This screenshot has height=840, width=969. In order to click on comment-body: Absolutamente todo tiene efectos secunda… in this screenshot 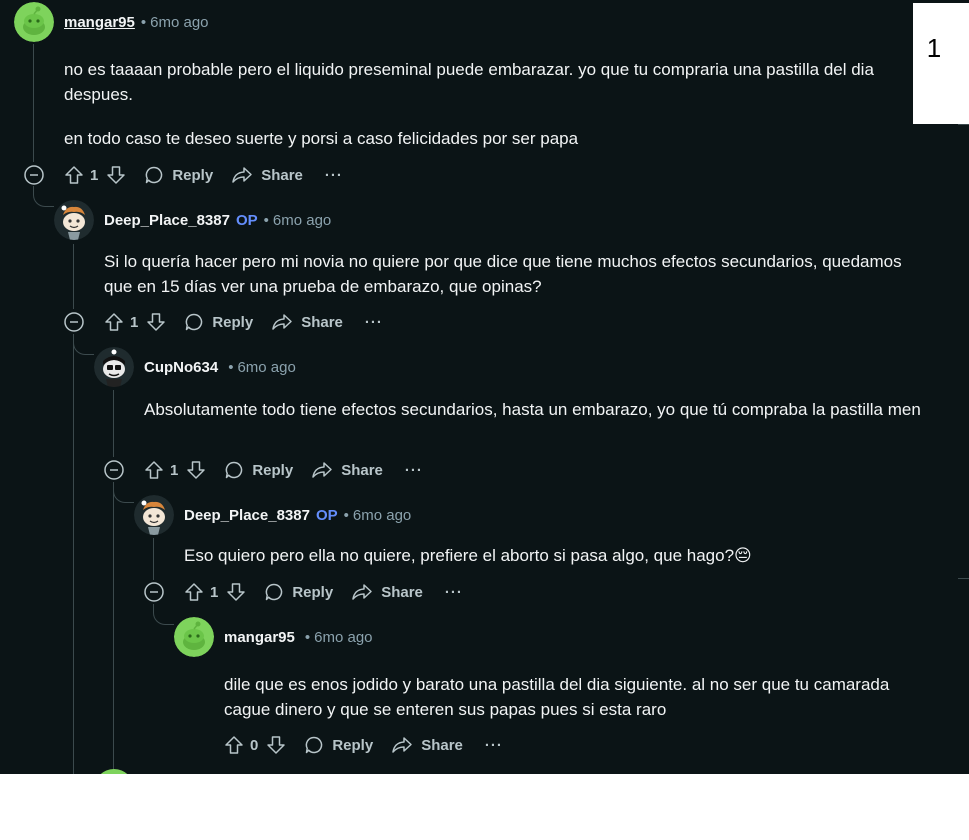, I will do `click(534, 419)`.